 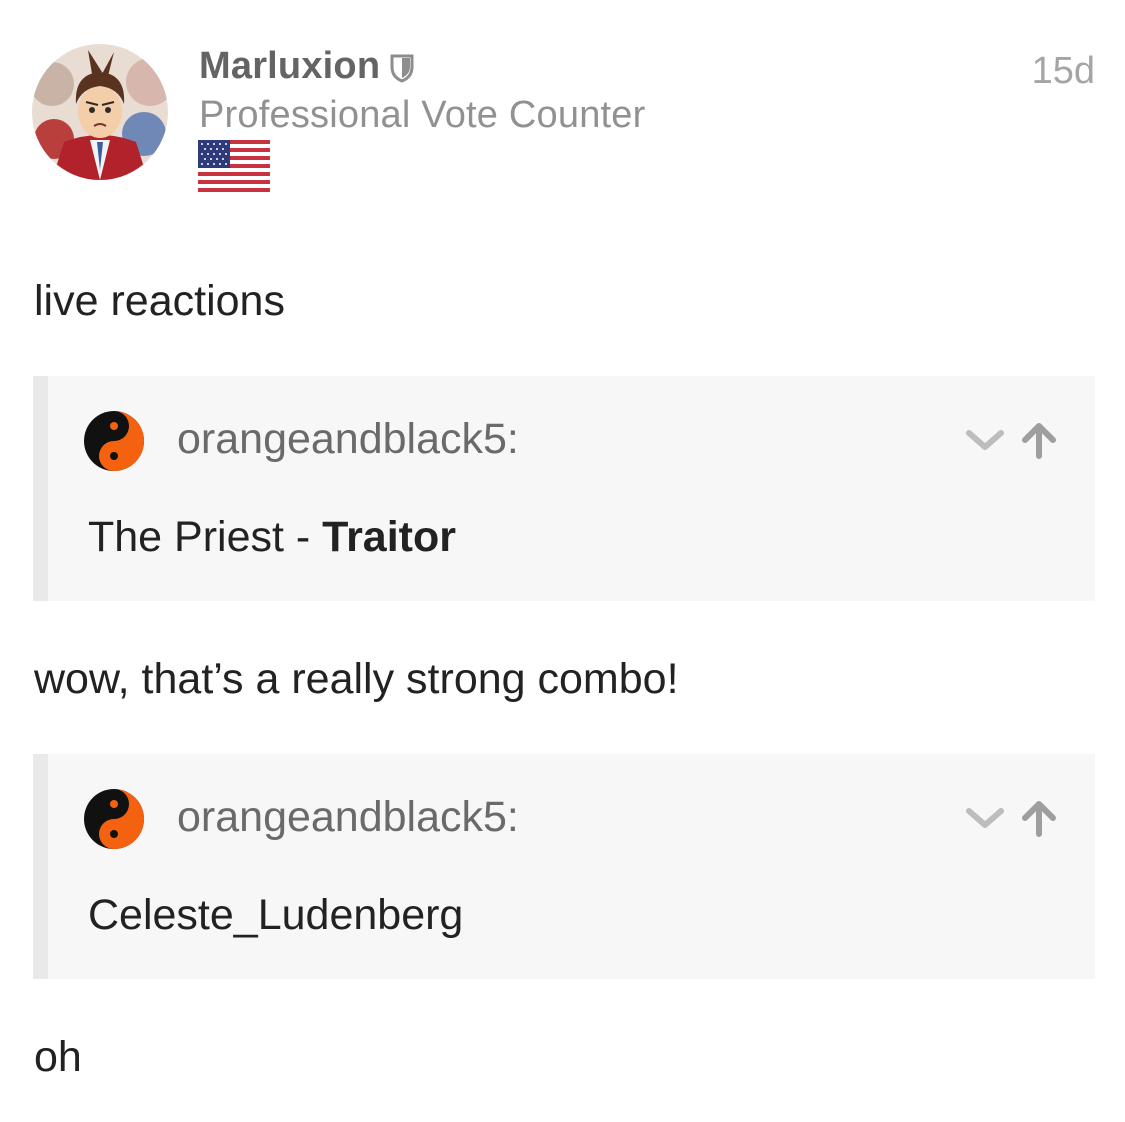 I want to click on quote-body: Celeste_Ludenberg, so click(x=276, y=915).